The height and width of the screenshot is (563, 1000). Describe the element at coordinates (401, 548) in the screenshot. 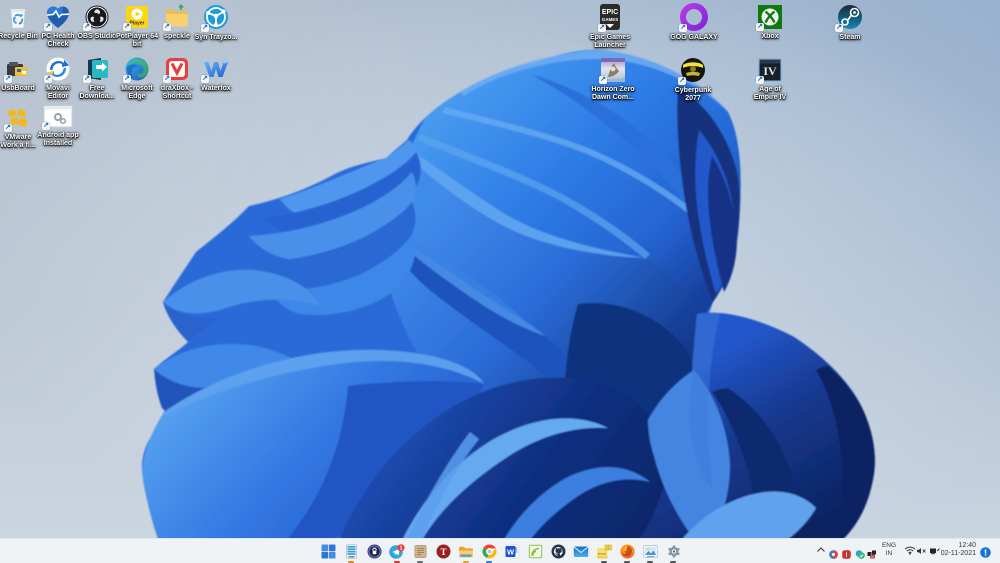

I see `svg-text: 1` at that location.